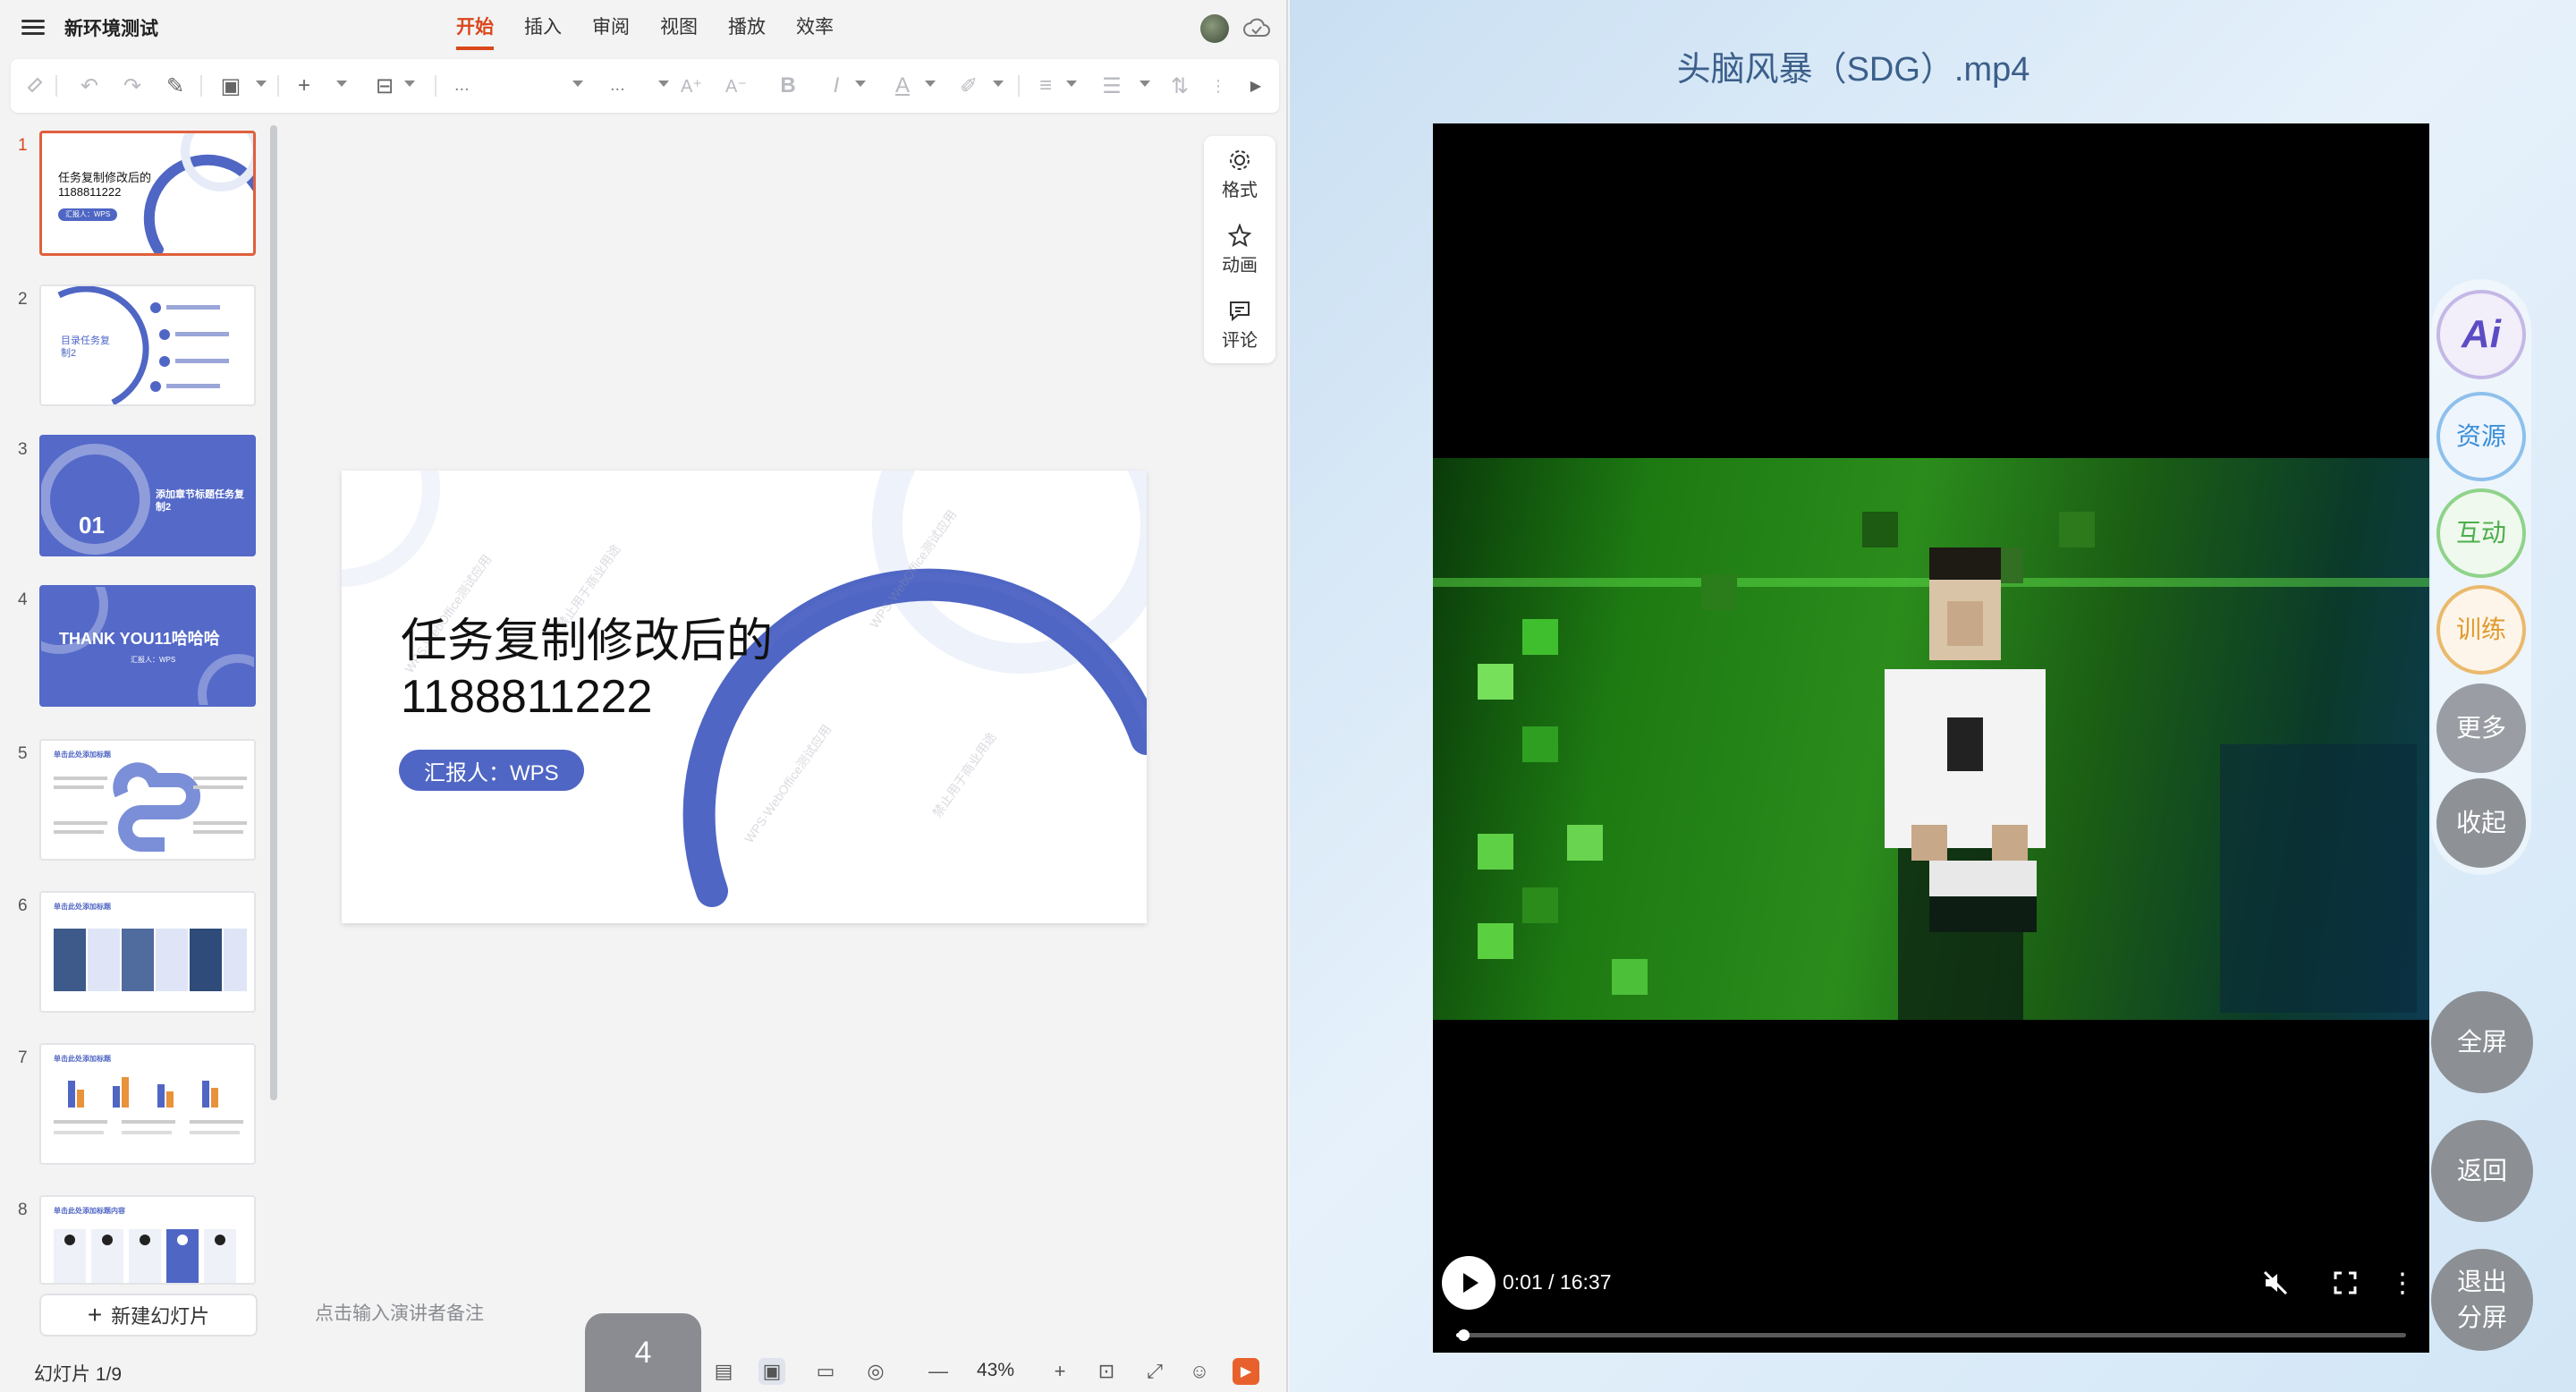 This screenshot has width=2576, height=1392. I want to click on thumbnail-number: 1, so click(23, 145).